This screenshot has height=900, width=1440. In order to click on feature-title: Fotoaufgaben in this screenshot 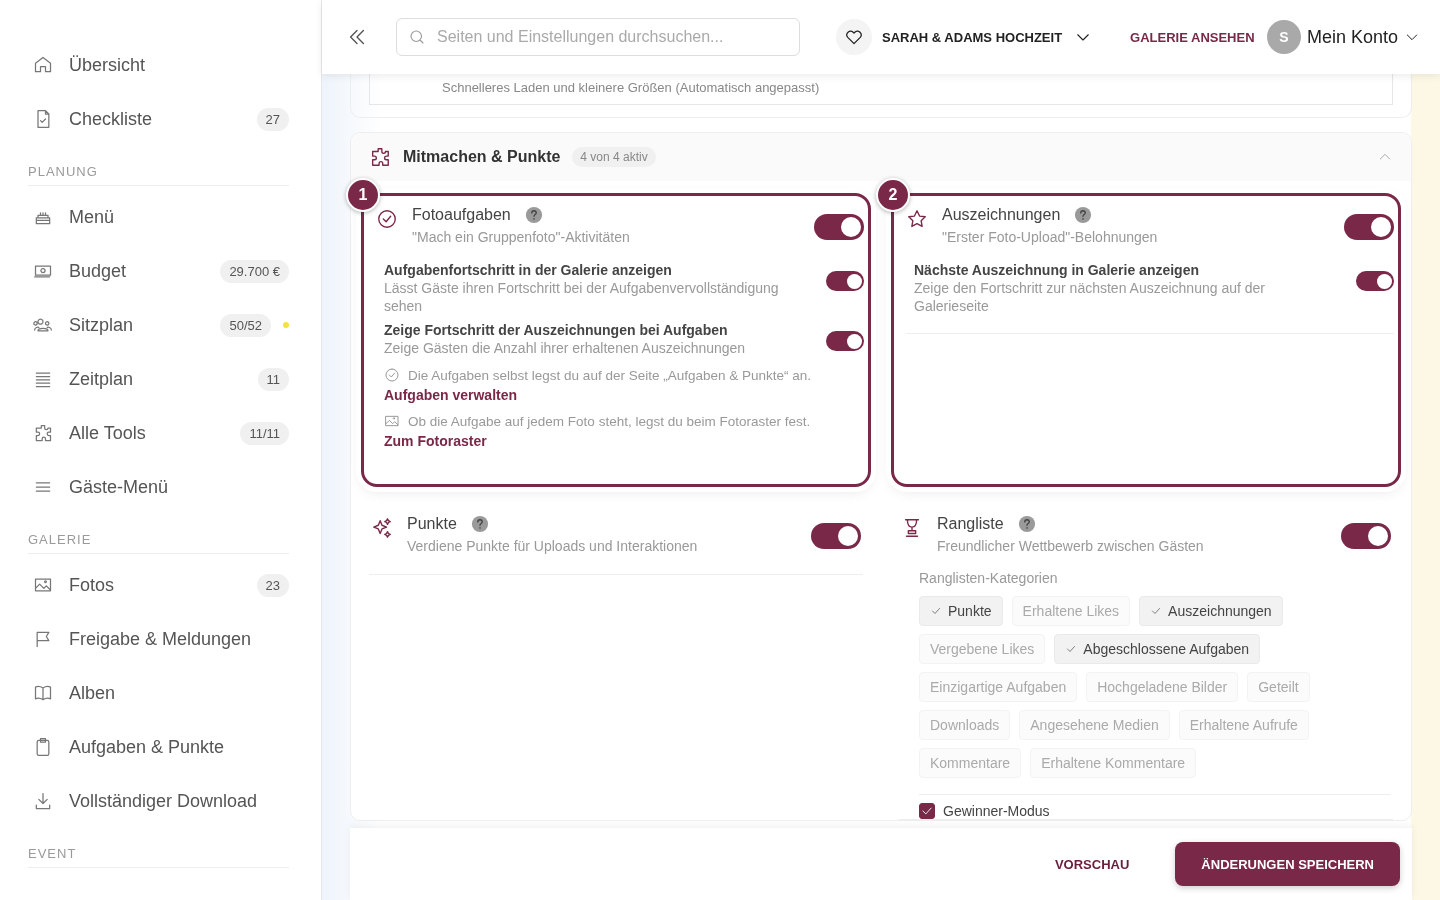, I will do `click(461, 215)`.